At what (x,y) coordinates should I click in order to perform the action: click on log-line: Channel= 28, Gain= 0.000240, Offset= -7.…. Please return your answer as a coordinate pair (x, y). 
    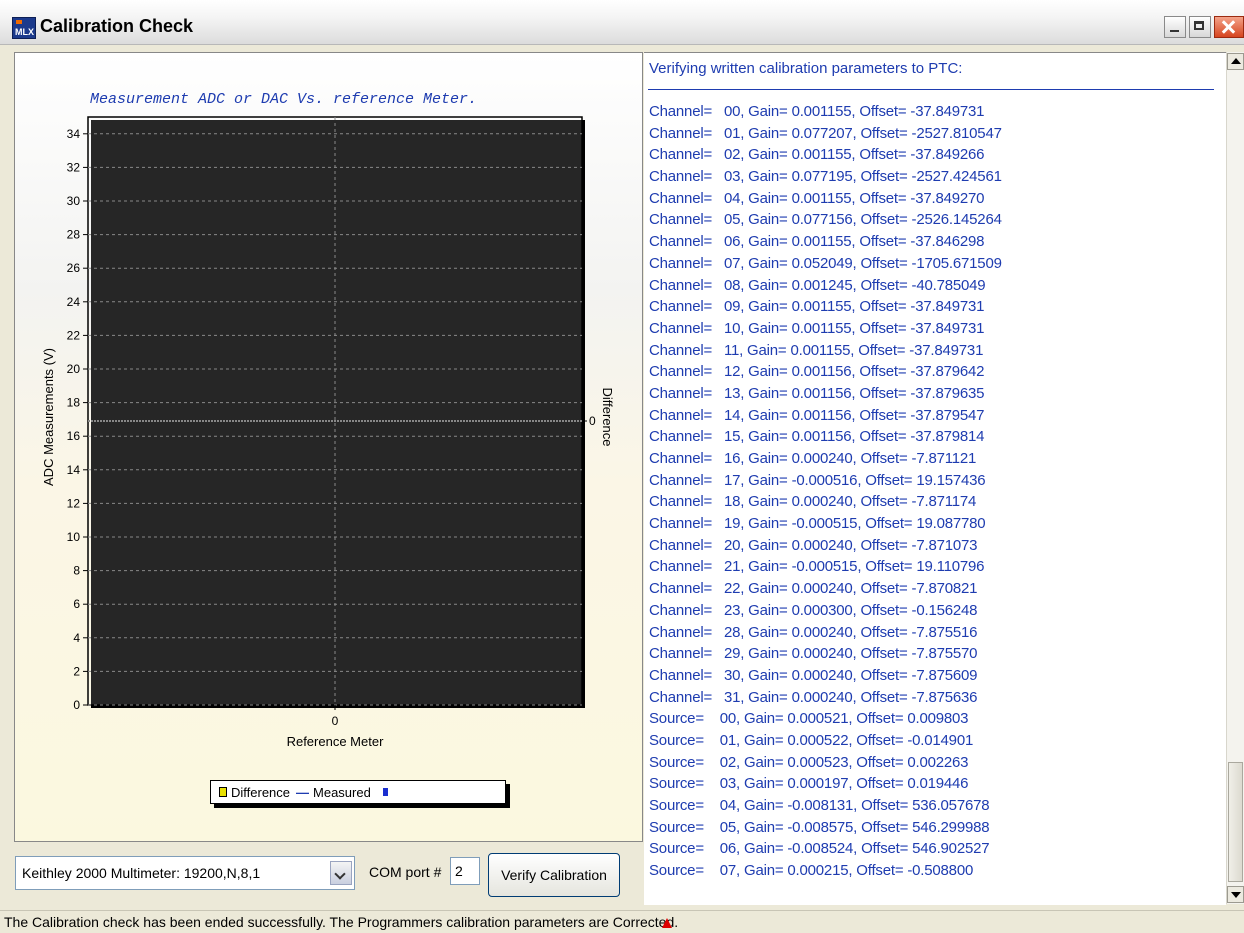
    Looking at the image, I should click on (813, 632).